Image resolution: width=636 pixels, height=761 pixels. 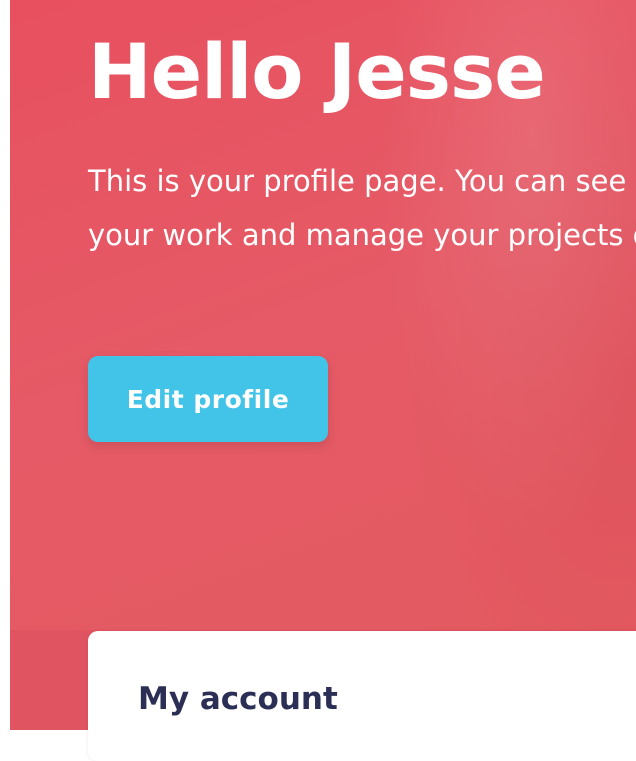 What do you see at coordinates (208, 399) in the screenshot?
I see `edit-profile-button: Edit profile` at bounding box center [208, 399].